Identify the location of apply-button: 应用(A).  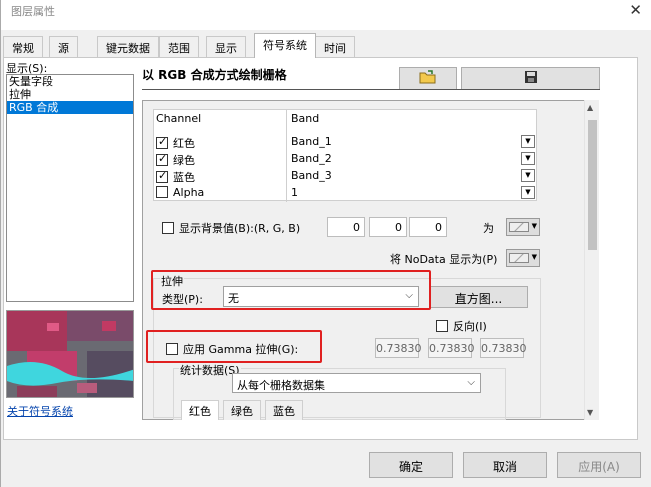
(599, 465).